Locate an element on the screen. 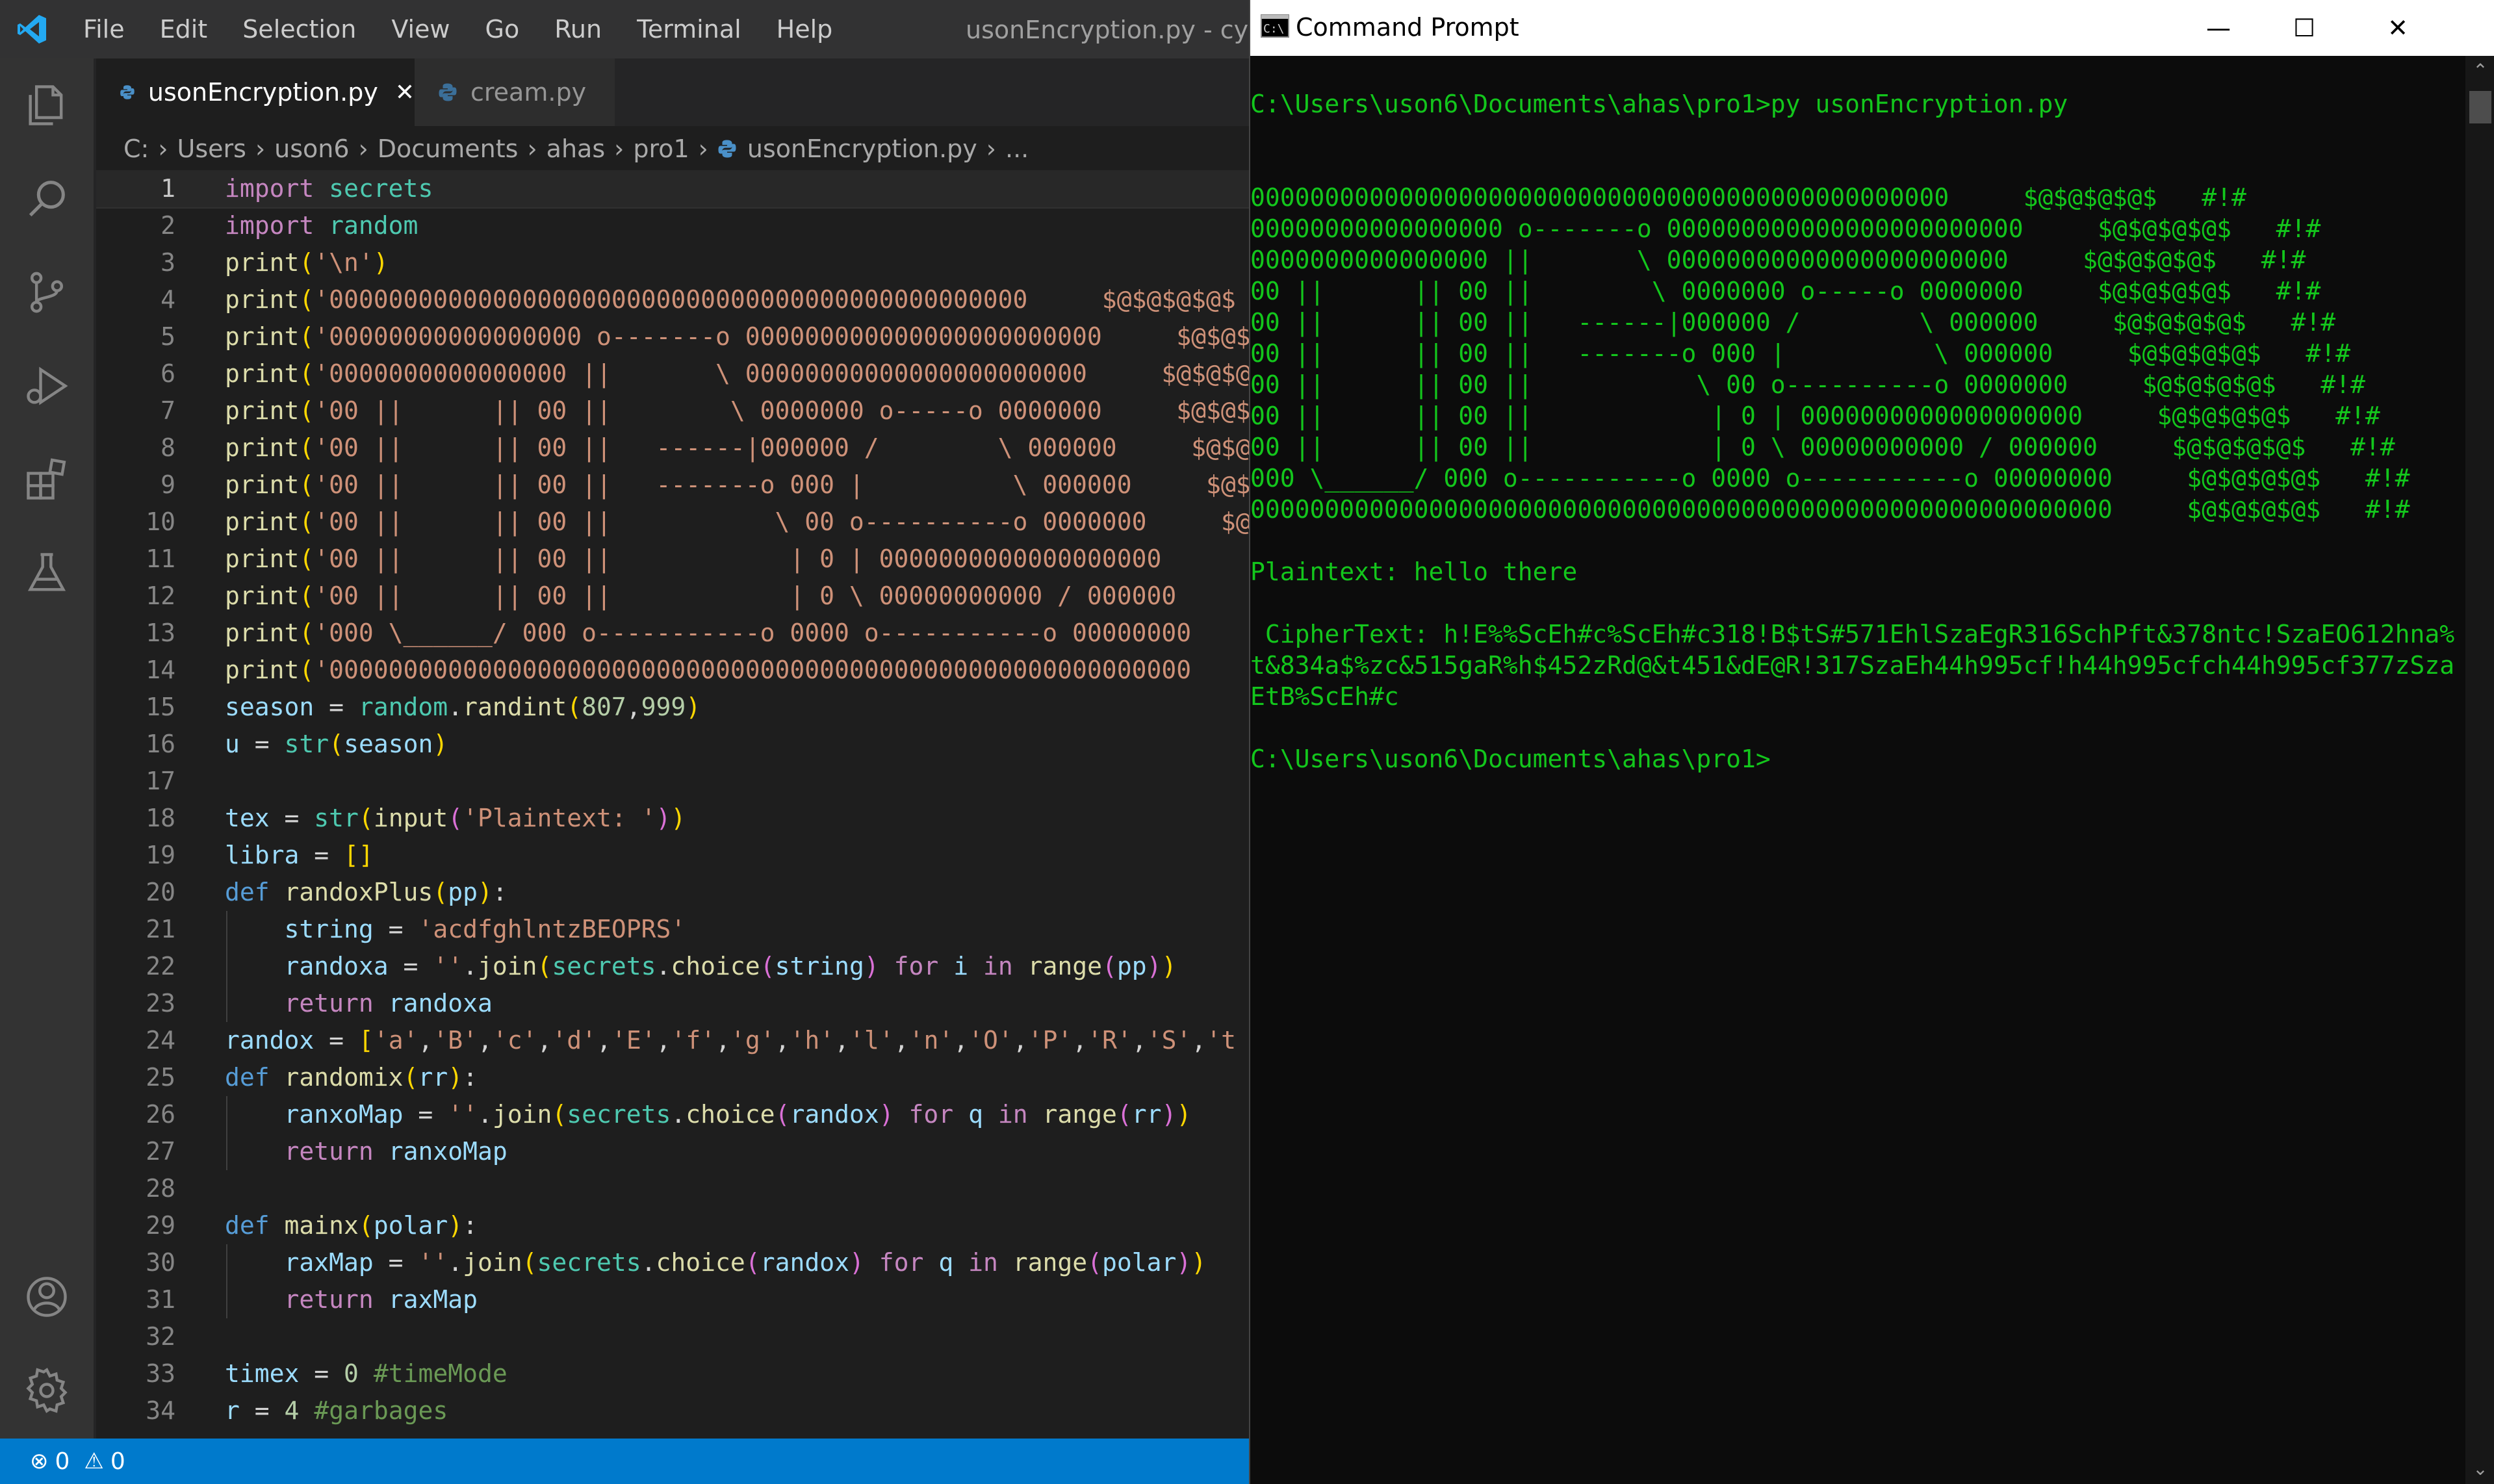 The width and height of the screenshot is (2494, 1484). menu-terminal: Terminal is located at coordinates (689, 30).